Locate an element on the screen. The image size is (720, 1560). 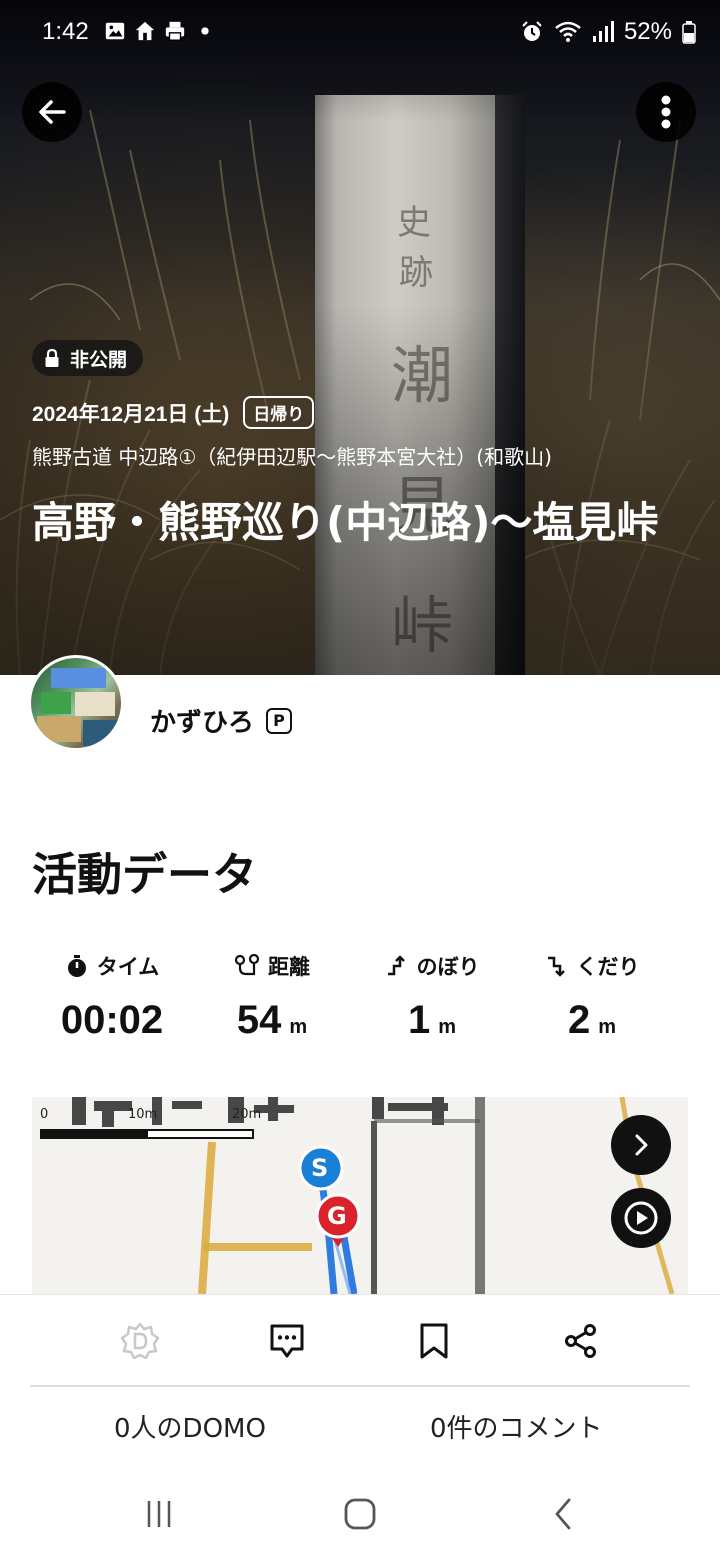
start-marker-label: S is located at coordinates (320, 1168).